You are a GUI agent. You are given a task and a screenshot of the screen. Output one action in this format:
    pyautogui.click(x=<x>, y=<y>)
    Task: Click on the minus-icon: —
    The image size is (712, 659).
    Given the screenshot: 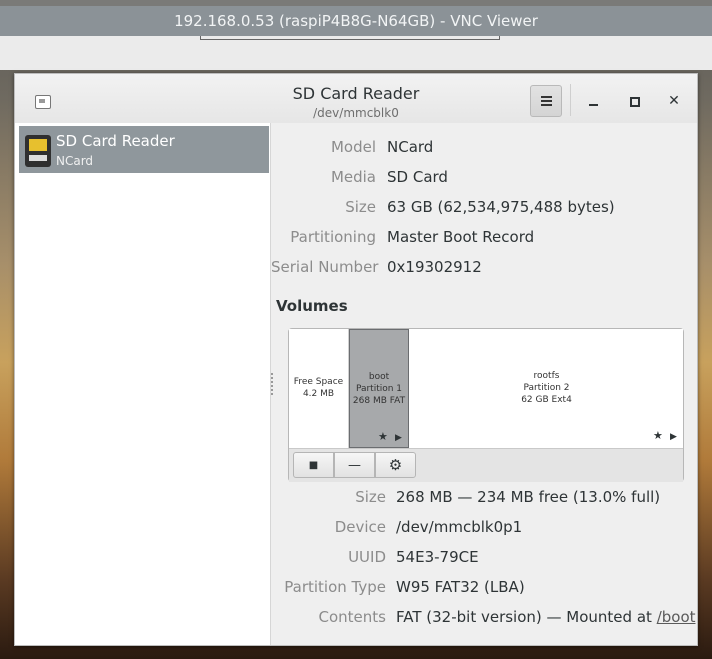 What is the action you would take?
    pyautogui.click(x=354, y=465)
    